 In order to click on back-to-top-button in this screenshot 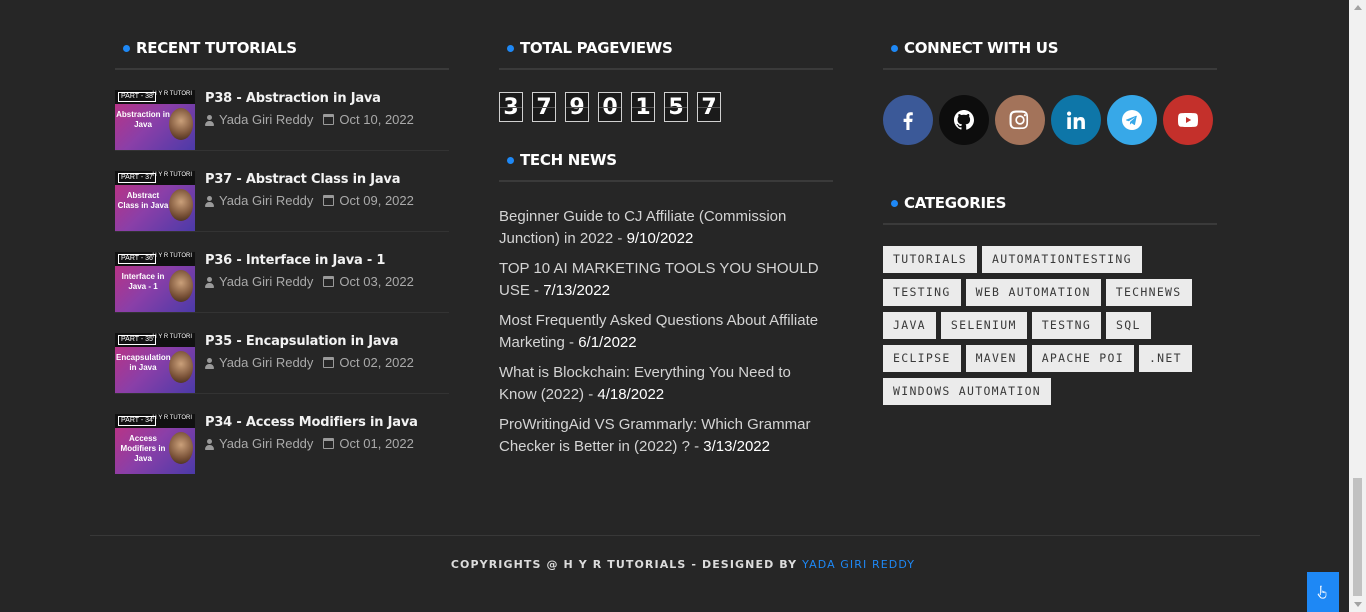, I will do `click(1323, 592)`.